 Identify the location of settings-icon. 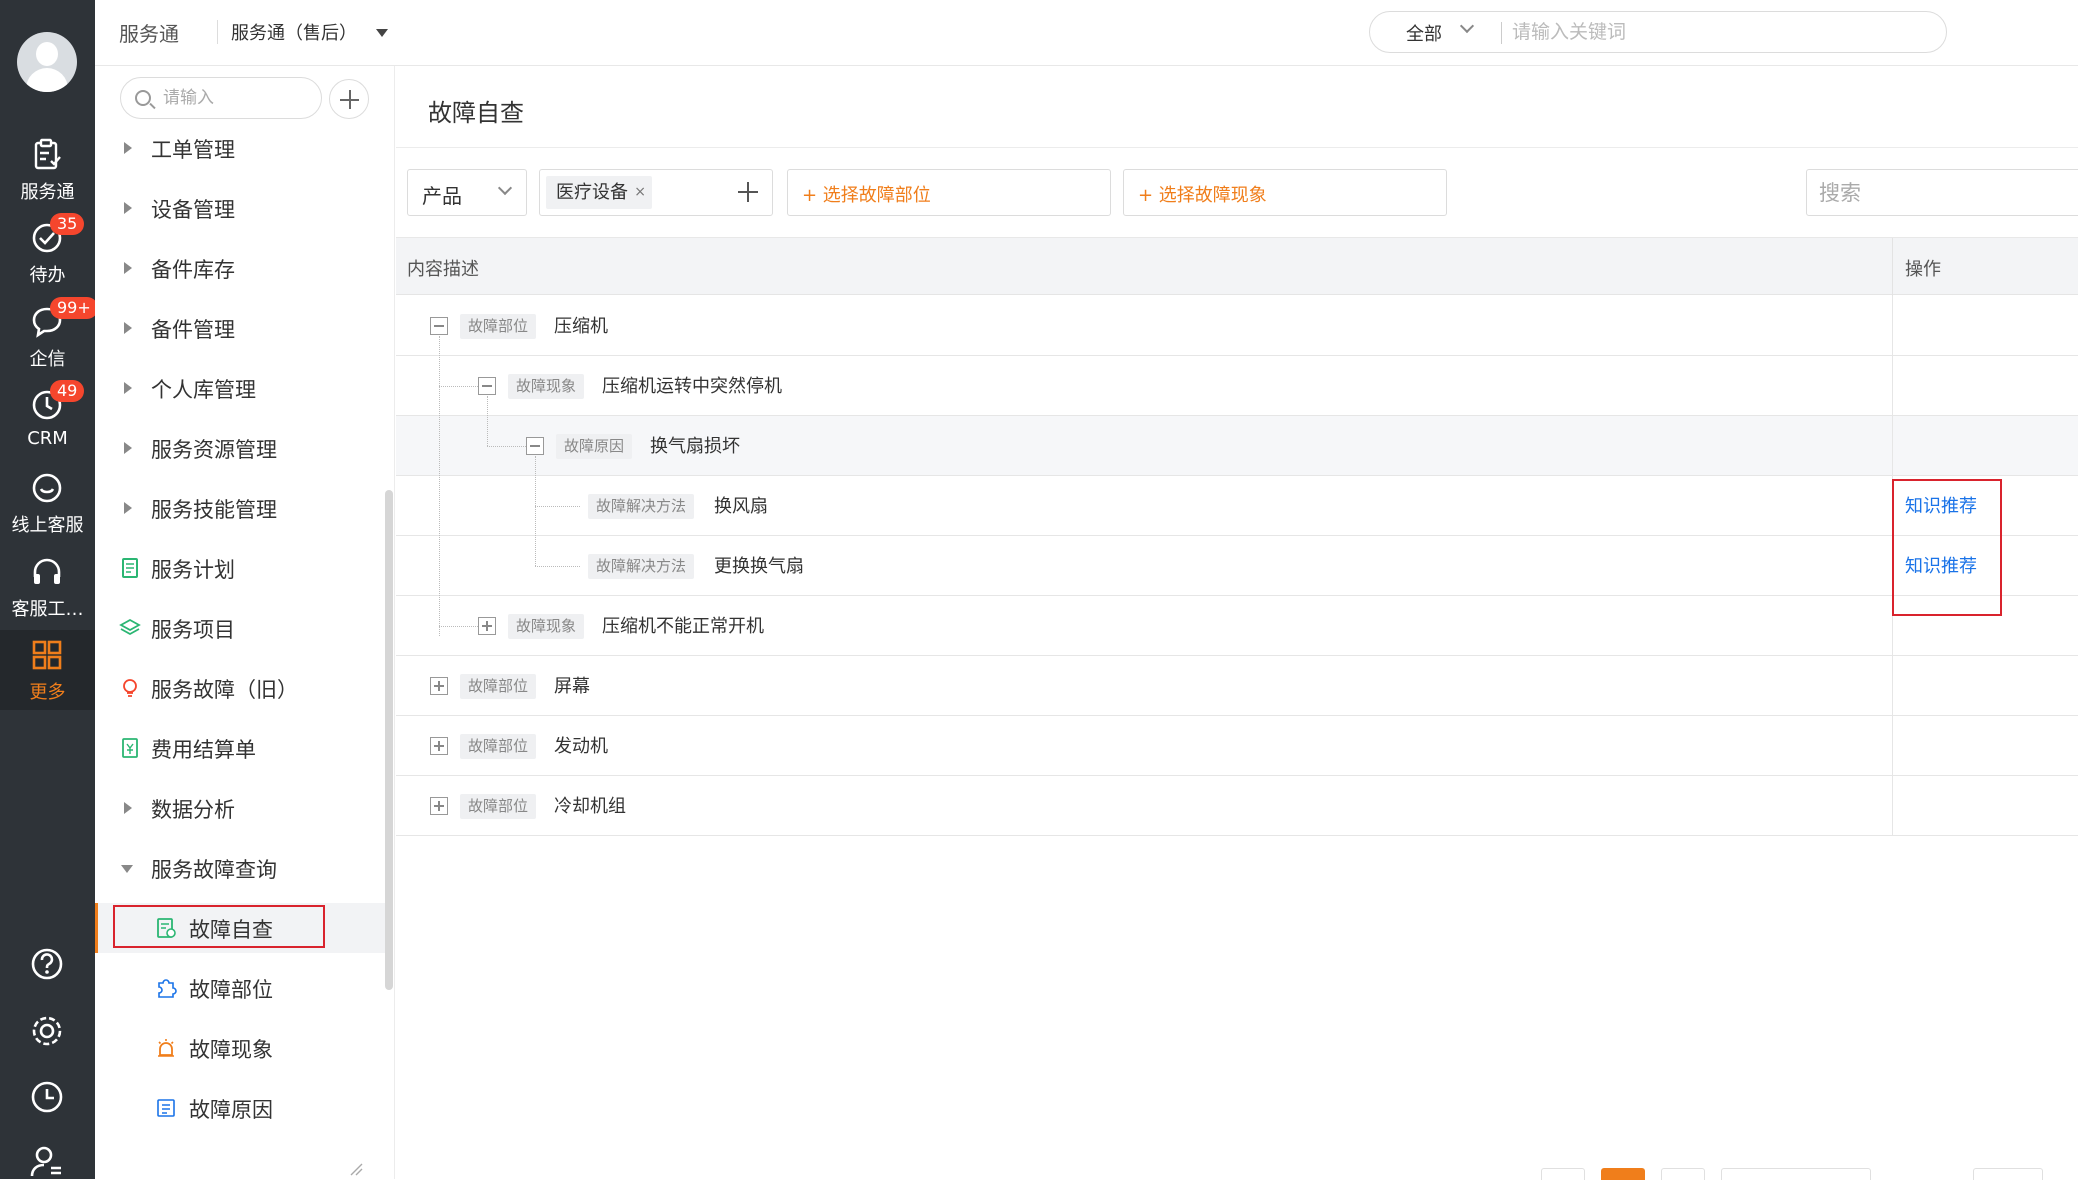
(47, 1031).